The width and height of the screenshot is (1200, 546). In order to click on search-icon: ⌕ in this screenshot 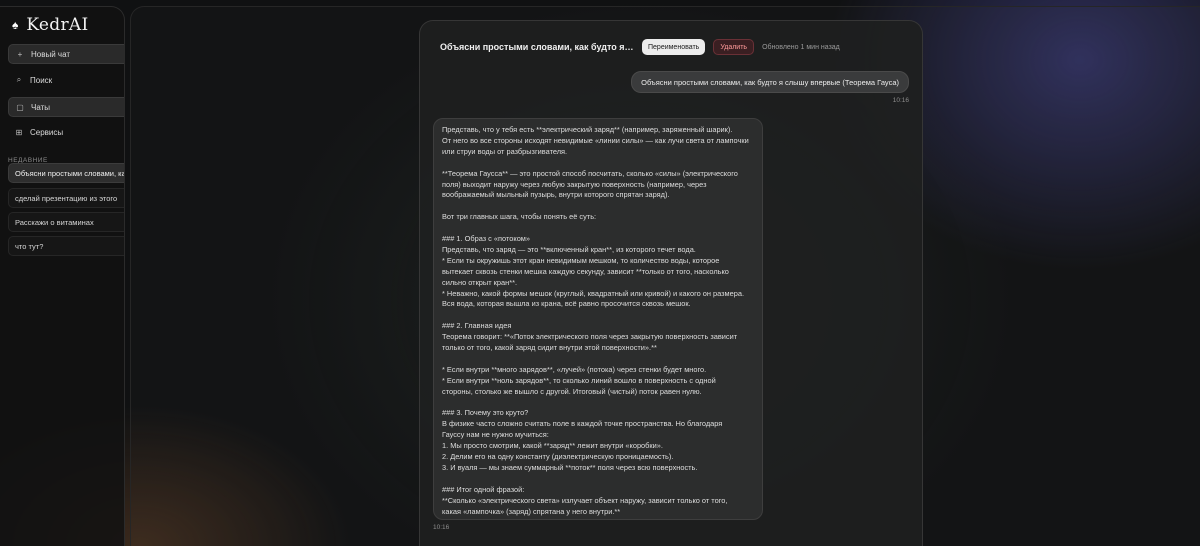, I will do `click(19, 79)`.